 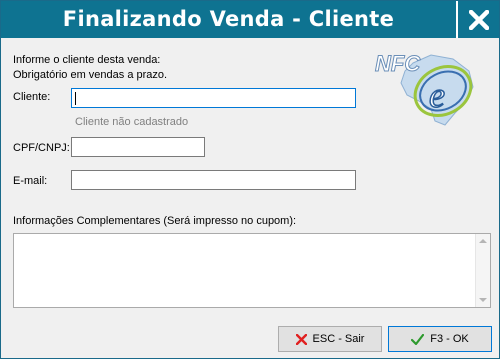 I want to click on nfce-logo: NFC e, so click(x=424, y=88).